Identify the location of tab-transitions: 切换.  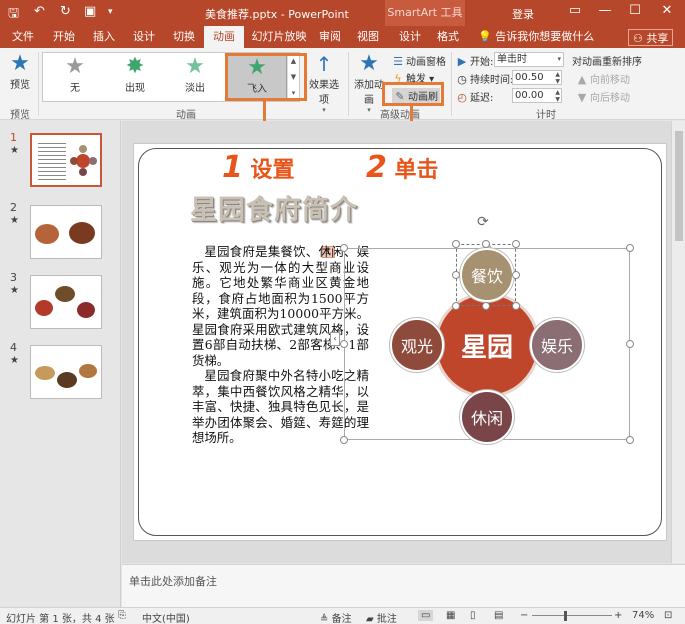
(184, 37).